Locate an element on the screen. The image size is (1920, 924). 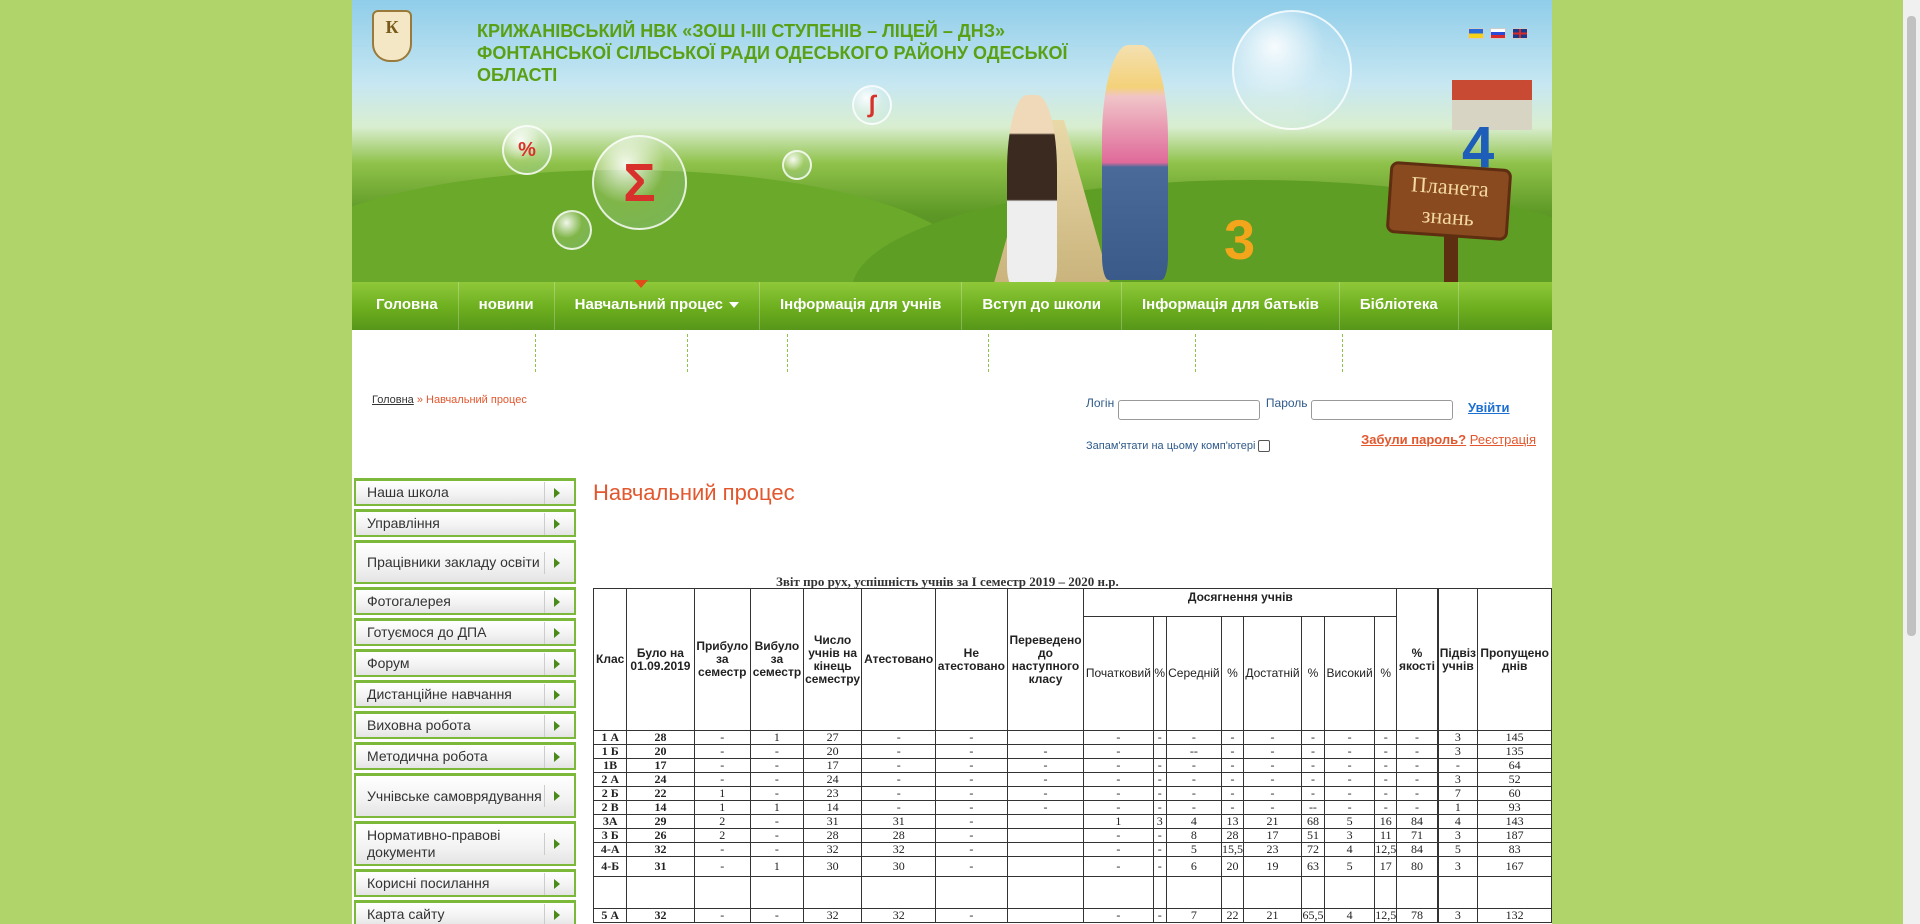
table-cell: 32 is located at coordinates (660, 915).